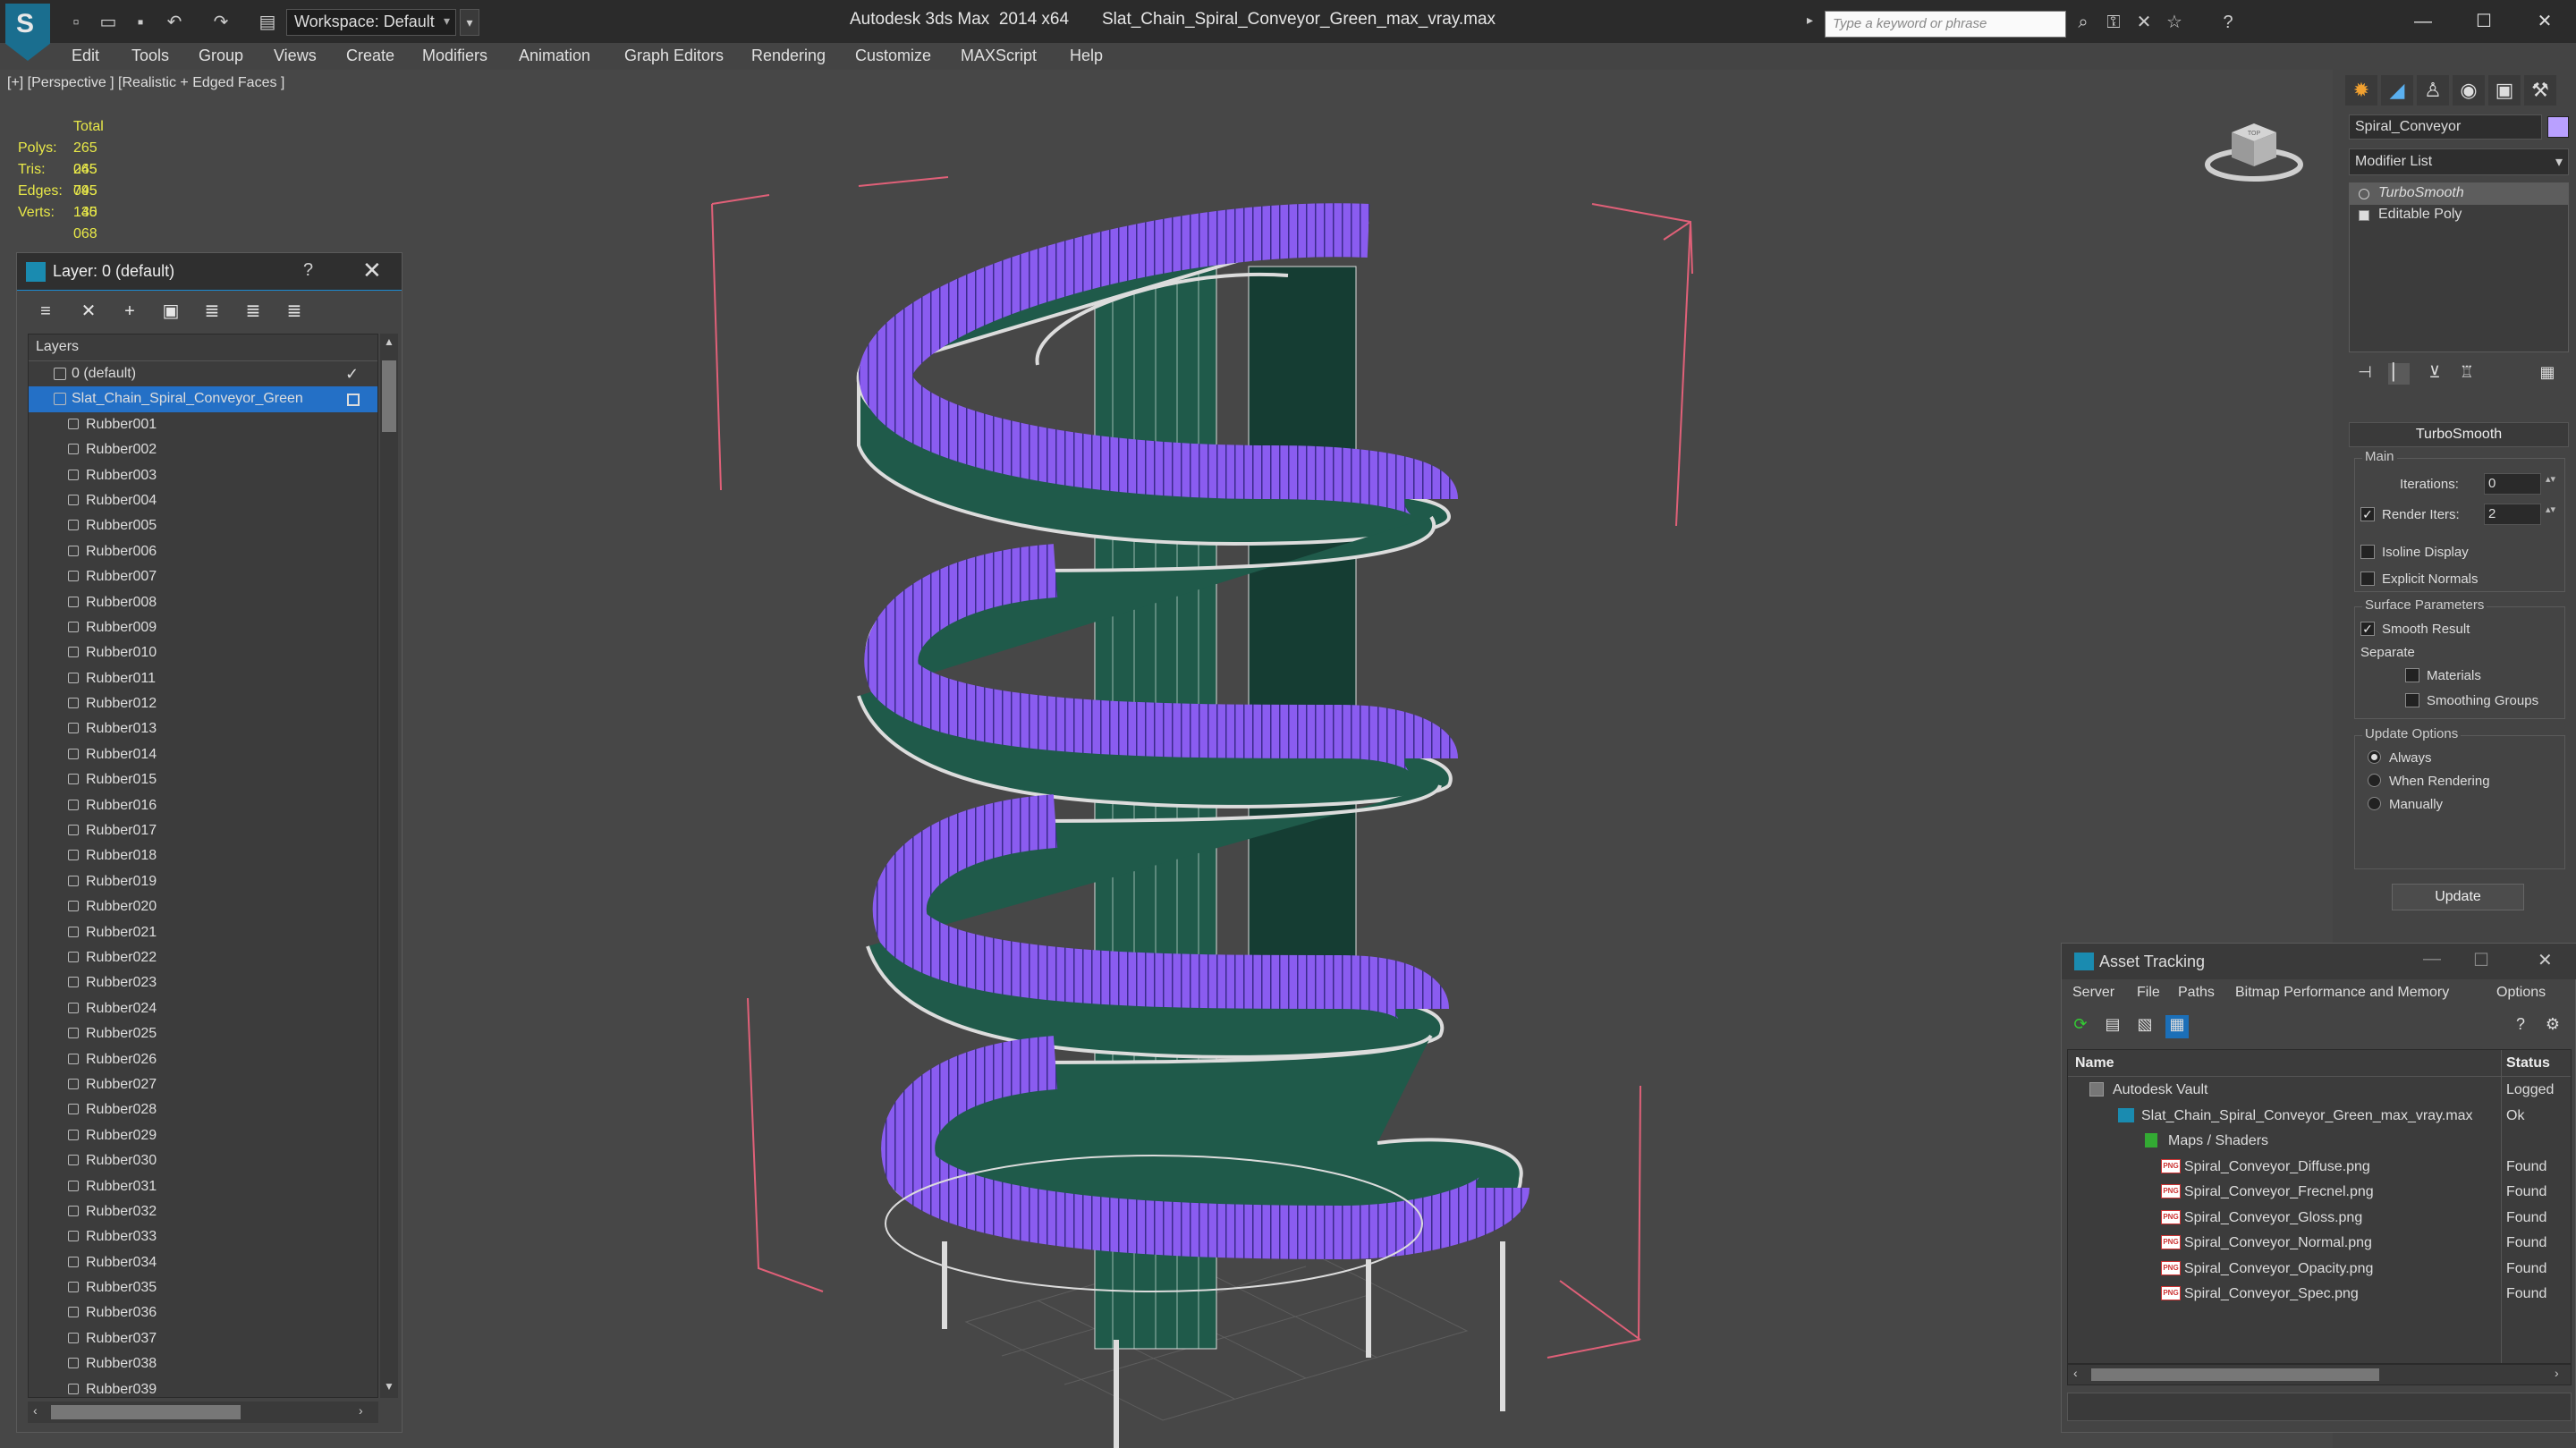 The image size is (2576, 1448). Describe the element at coordinates (2319, 1294) in the screenshot. I see `asset-row: PNG Spiral_Conveyor_Spec.png Found` at that location.